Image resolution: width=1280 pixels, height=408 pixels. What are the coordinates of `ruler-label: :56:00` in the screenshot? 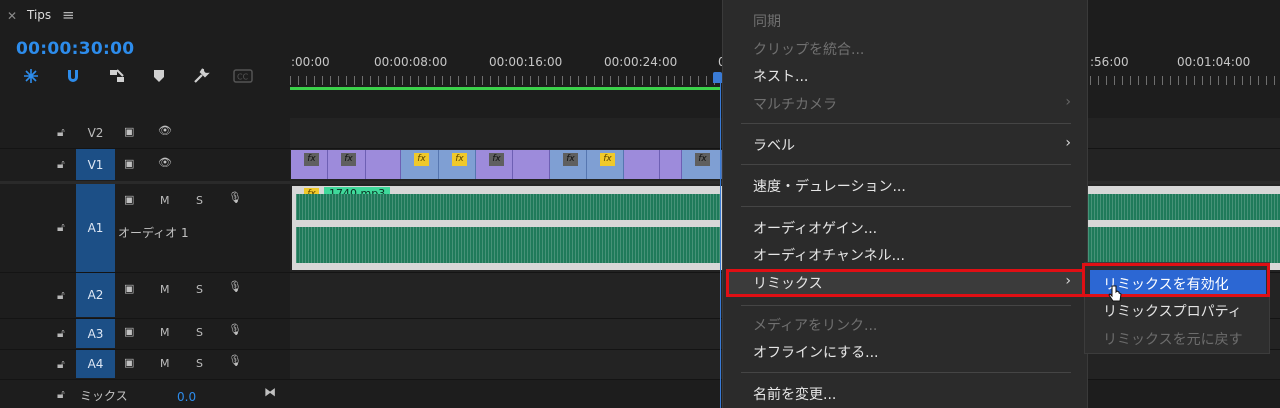 It's located at (1109, 62).